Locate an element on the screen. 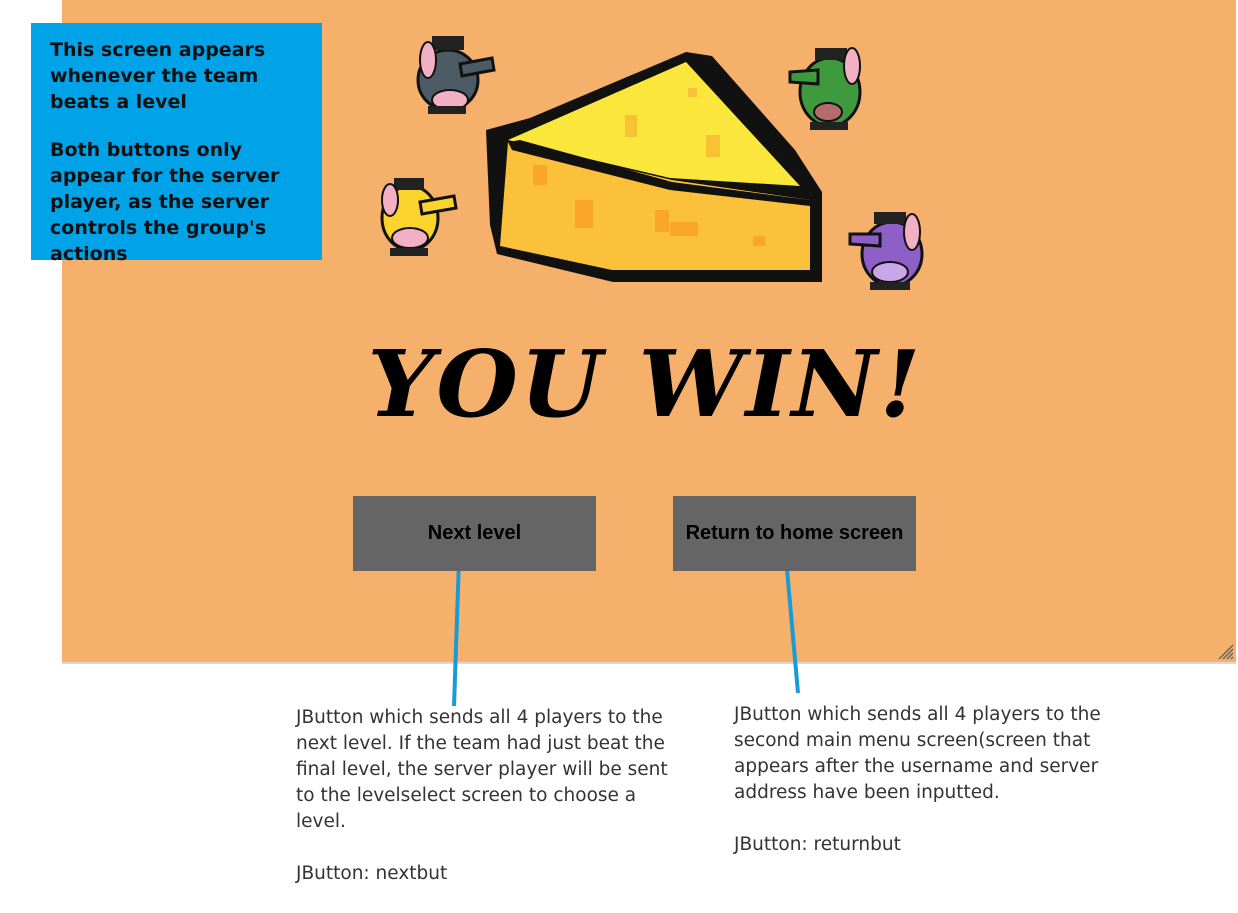  note-component: JButton: nextbut is located at coordinates (372, 873).